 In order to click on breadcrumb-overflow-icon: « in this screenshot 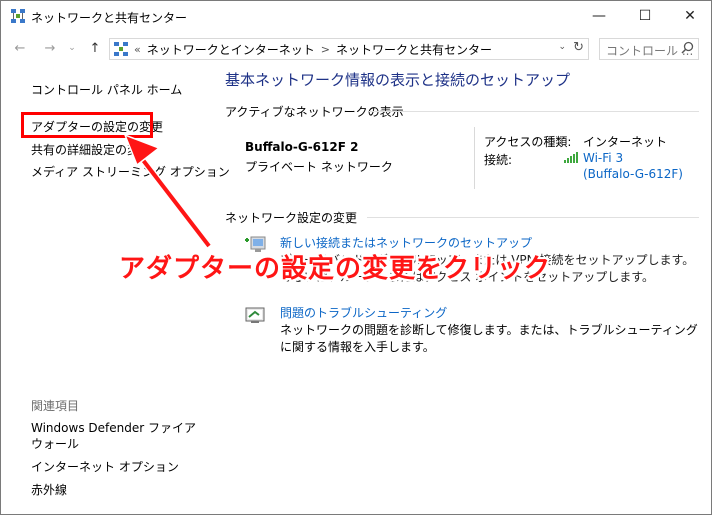, I will do `click(137, 49)`.